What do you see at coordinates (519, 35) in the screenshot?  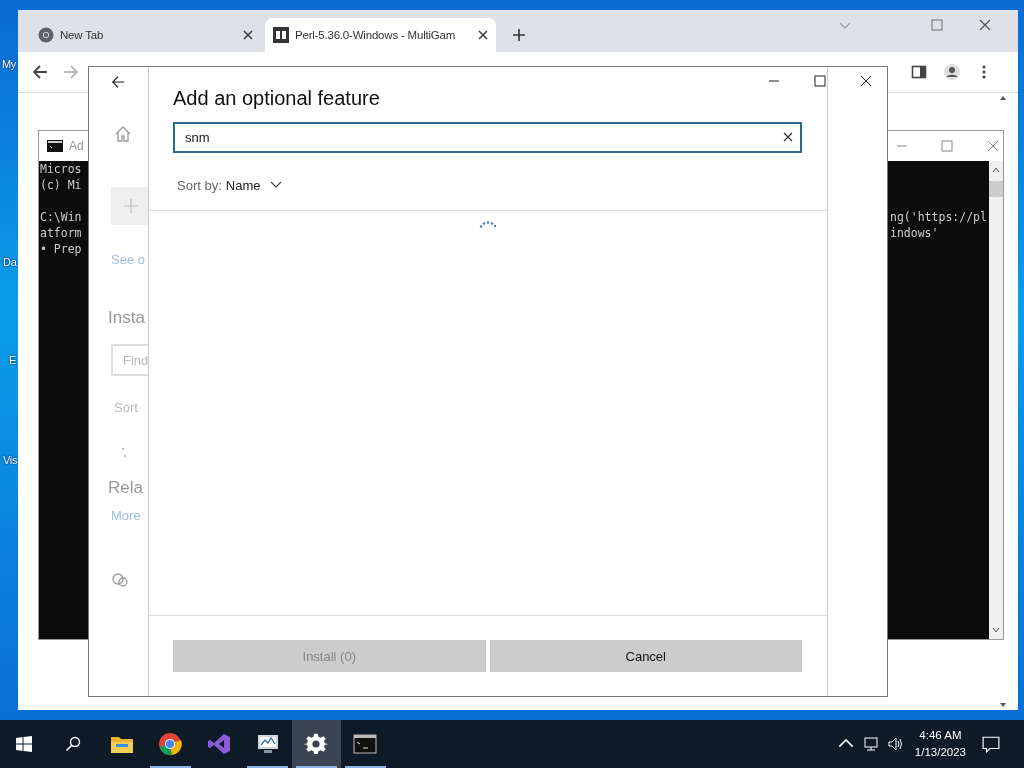 I see `new-tab-icon` at bounding box center [519, 35].